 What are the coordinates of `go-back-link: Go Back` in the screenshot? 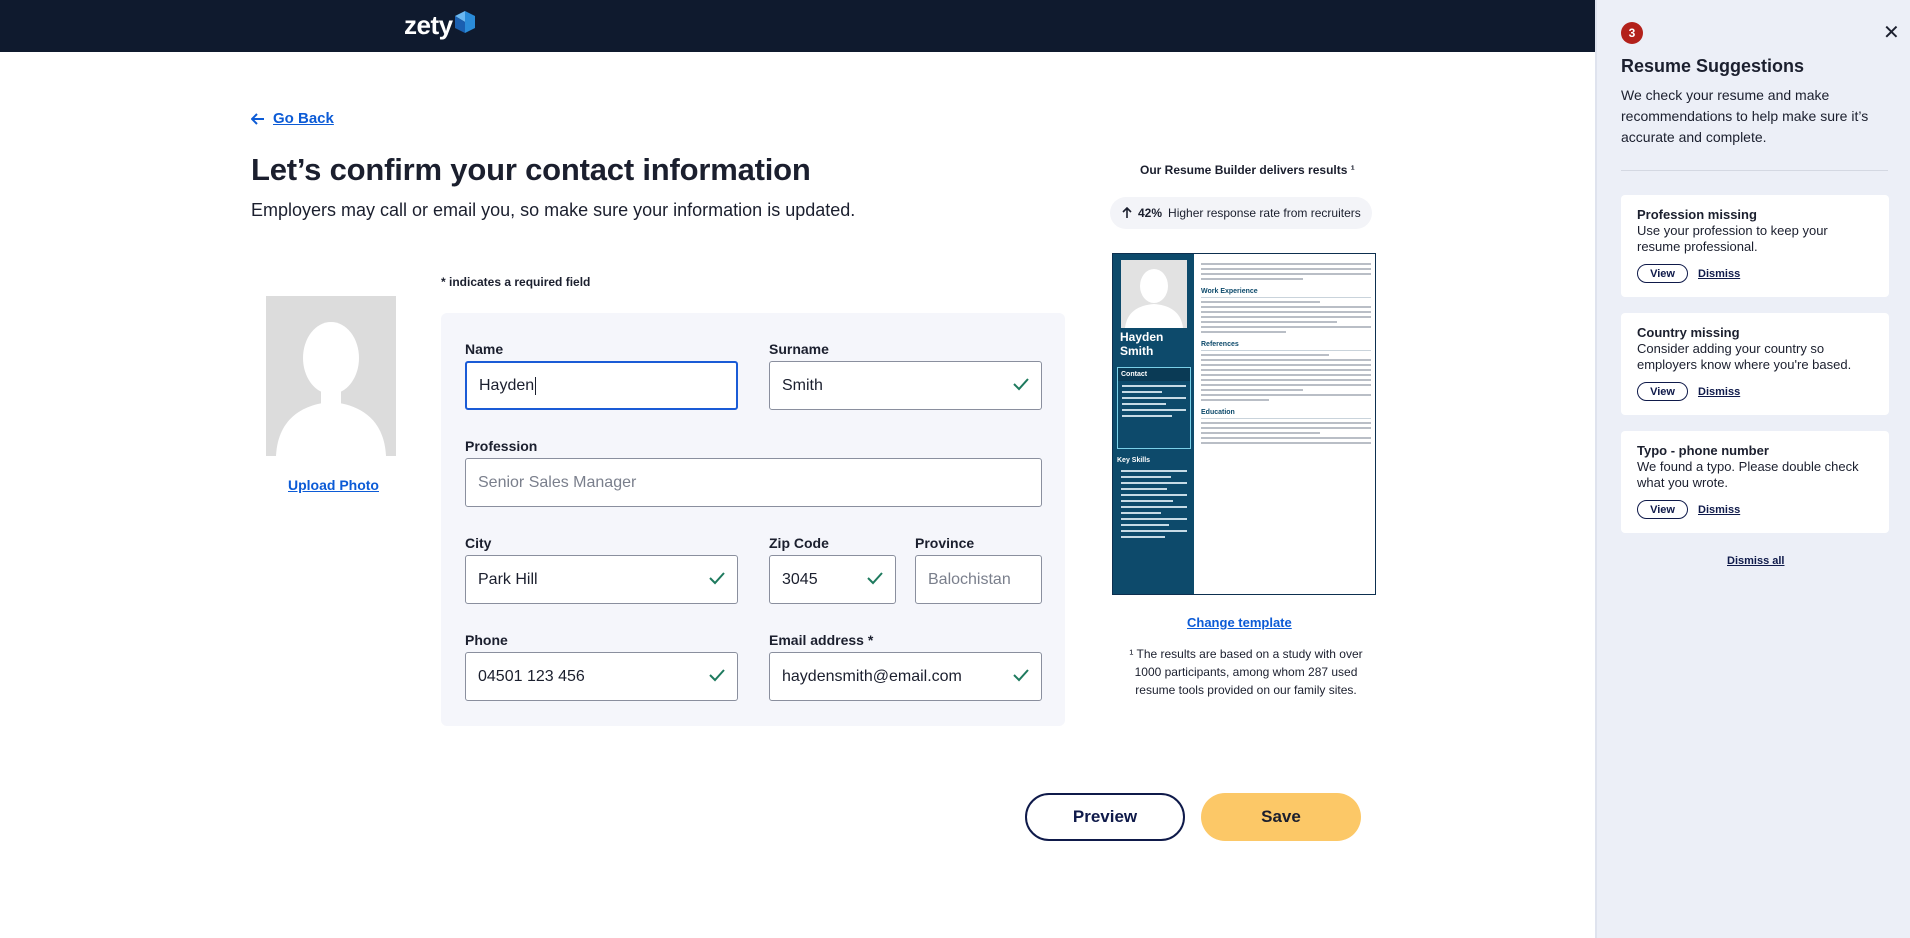 It's located at (292, 118).